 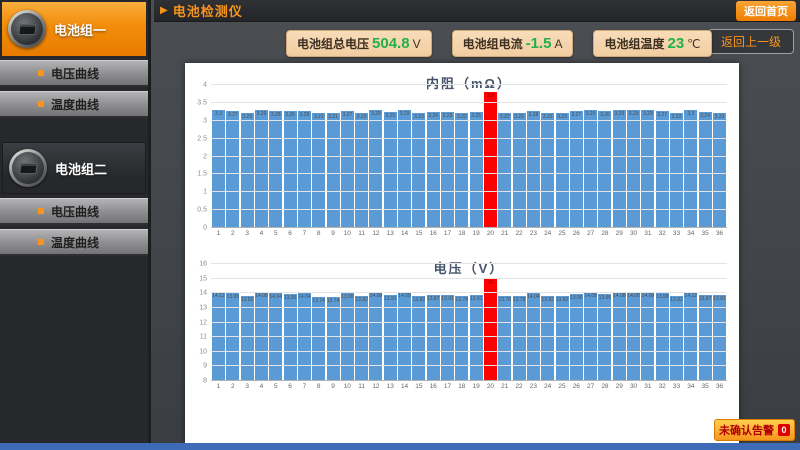 What do you see at coordinates (648, 386) in the screenshot?
I see `x-axis-tick-label: 31` at bounding box center [648, 386].